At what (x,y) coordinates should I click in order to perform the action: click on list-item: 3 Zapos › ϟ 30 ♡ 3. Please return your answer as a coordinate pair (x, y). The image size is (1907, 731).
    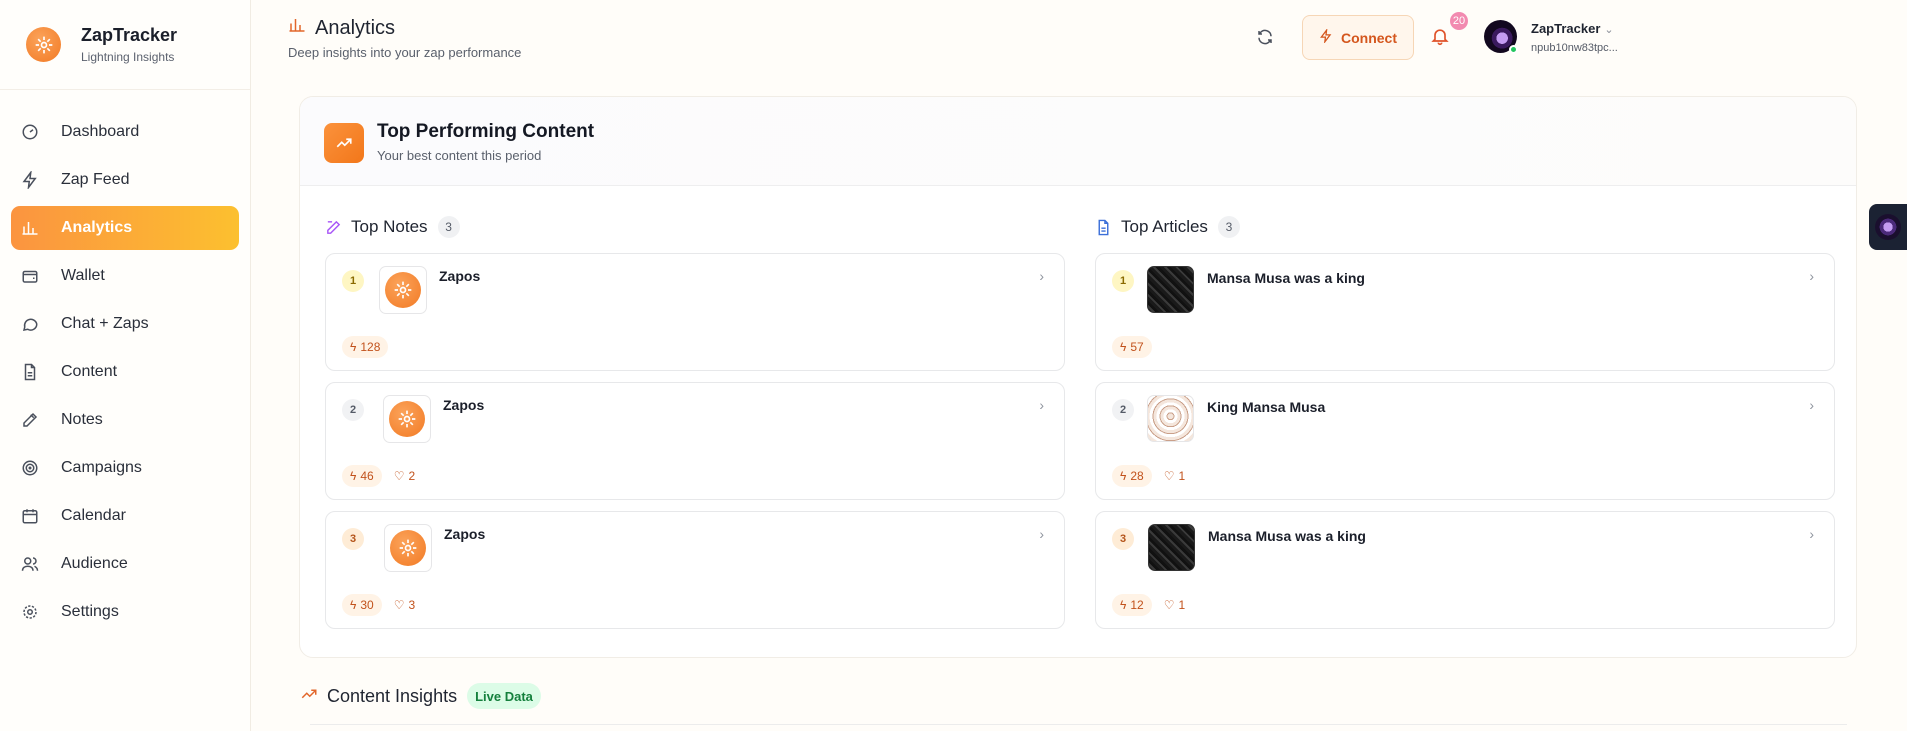
    Looking at the image, I should click on (695, 570).